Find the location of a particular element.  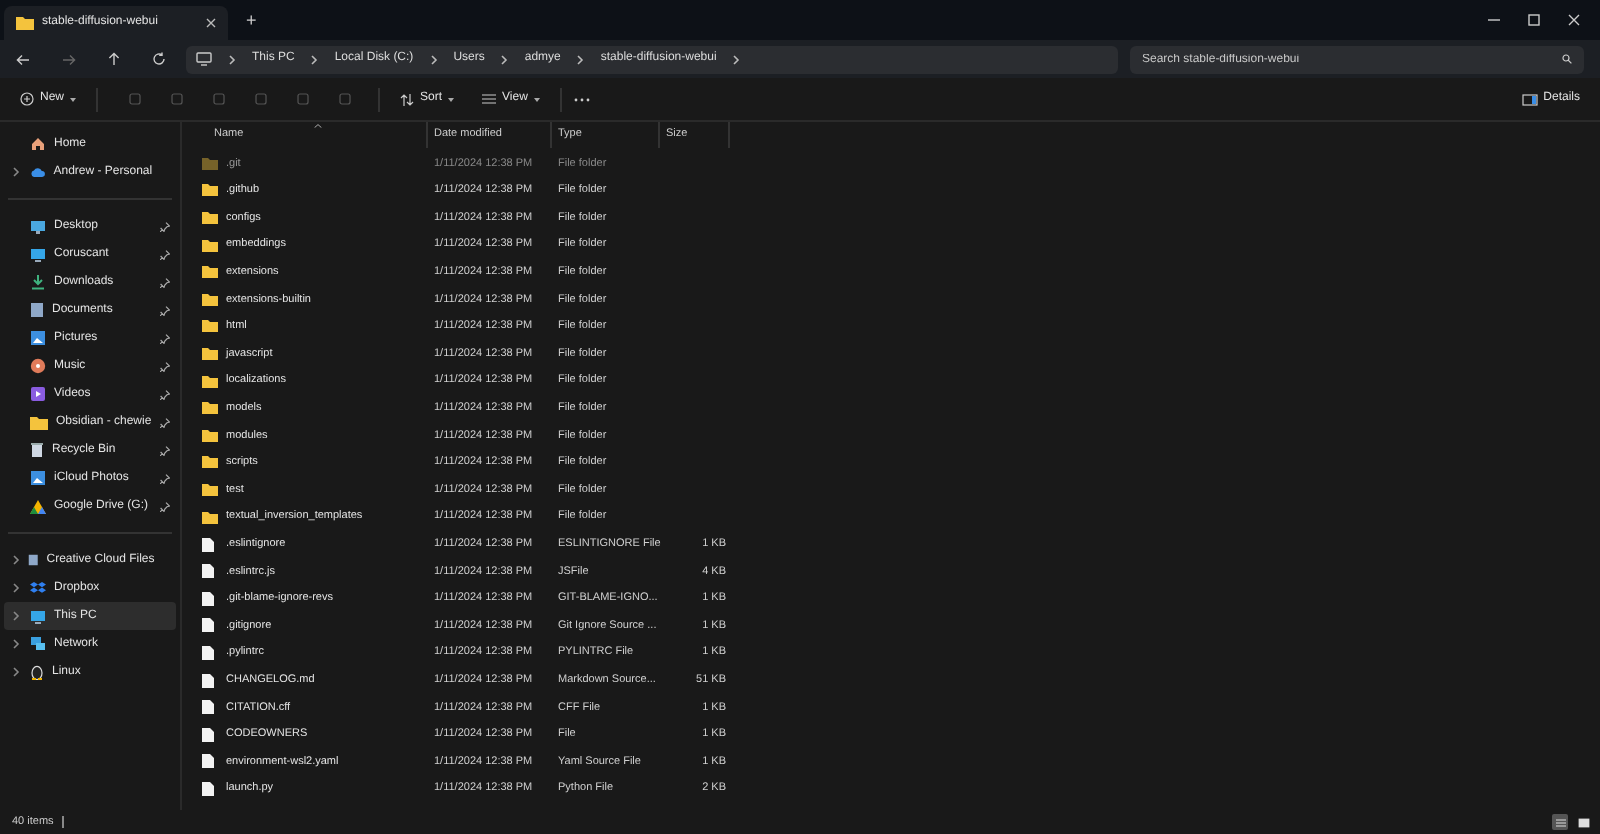

video-icon is located at coordinates (38, 394).